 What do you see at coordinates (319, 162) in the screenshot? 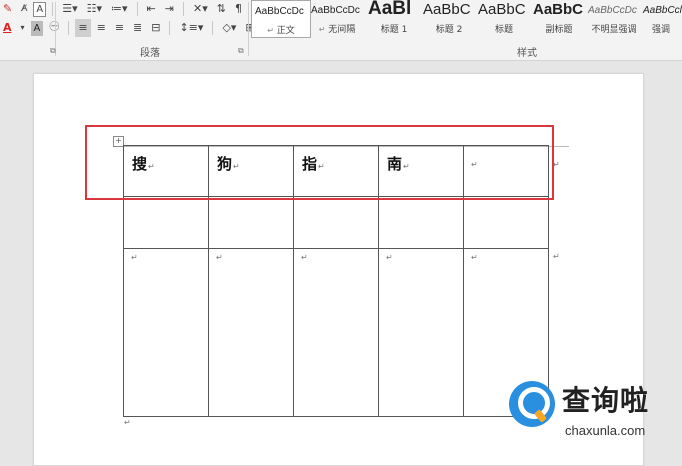
I see `highlight-box` at bounding box center [319, 162].